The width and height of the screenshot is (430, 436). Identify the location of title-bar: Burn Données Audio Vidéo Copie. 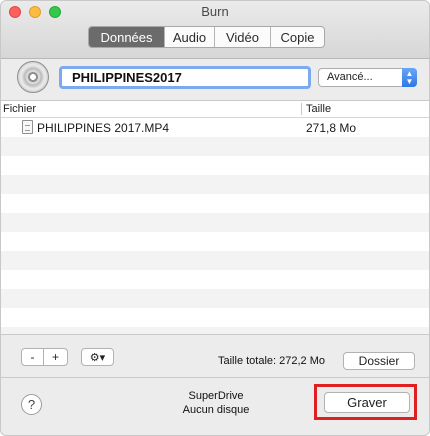
(215, 30).